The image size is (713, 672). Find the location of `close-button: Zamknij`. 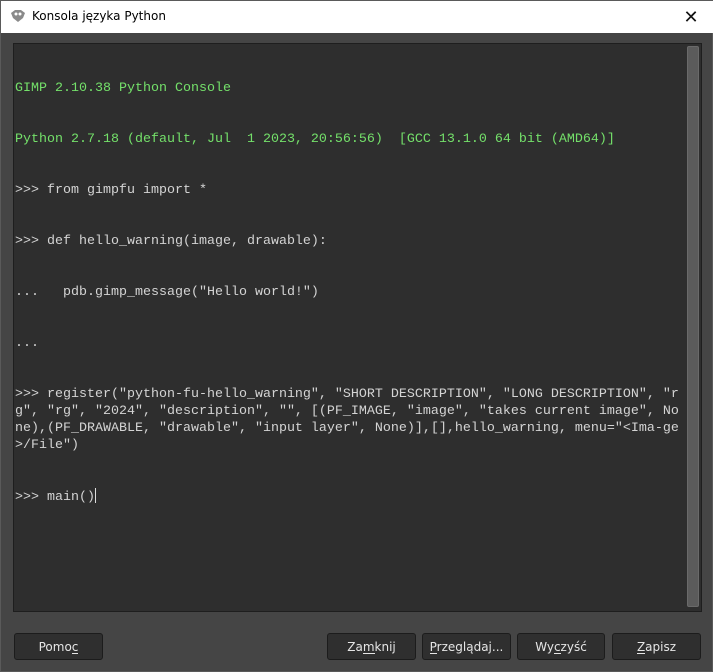

close-button: Zamknij is located at coordinates (371, 646).